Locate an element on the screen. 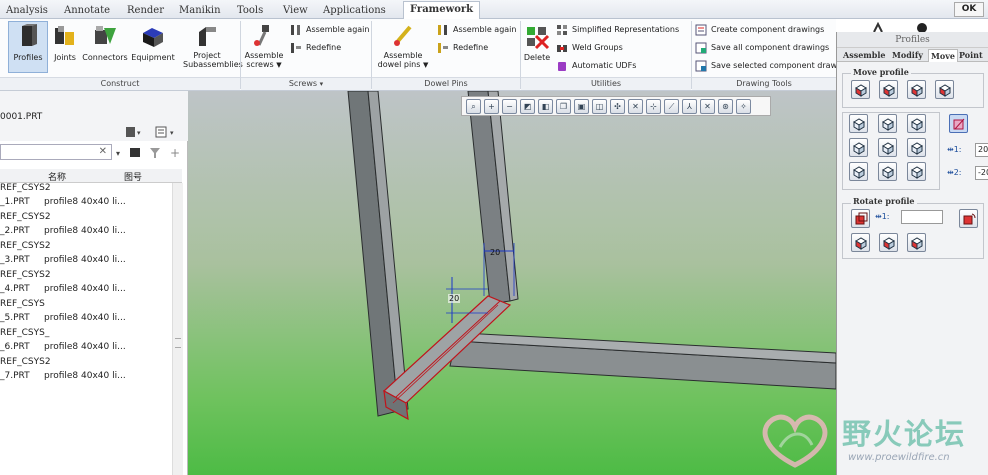  tree-item-name: _4.PRT is located at coordinates (15, 289).